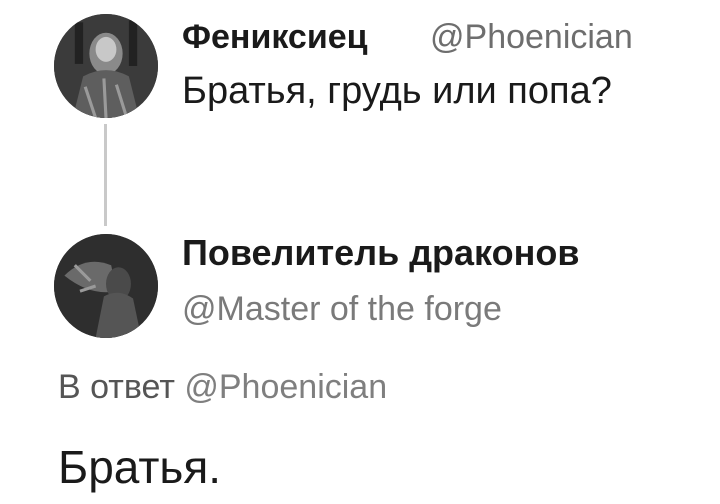 The width and height of the screenshot is (720, 504). Describe the element at coordinates (275, 37) in the screenshot. I see `tweet-author-name: Фениксиец` at that location.